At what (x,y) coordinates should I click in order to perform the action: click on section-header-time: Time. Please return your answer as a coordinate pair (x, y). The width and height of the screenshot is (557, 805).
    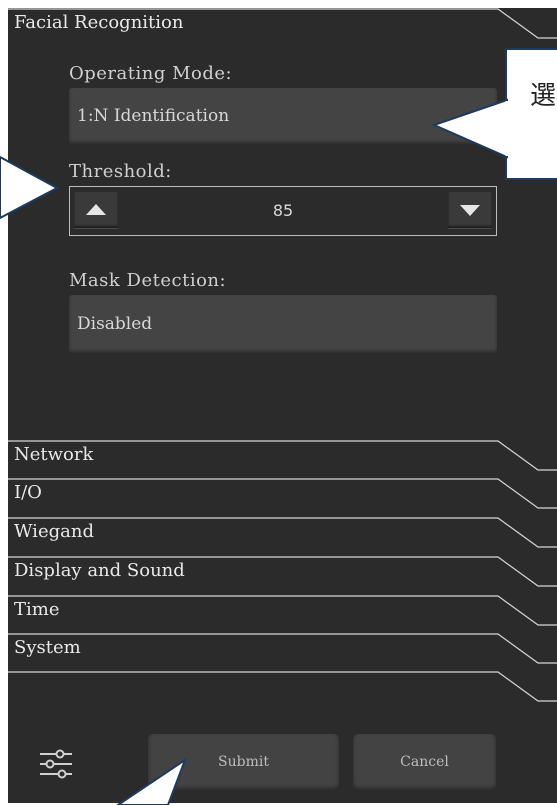
    Looking at the image, I should click on (282, 610).